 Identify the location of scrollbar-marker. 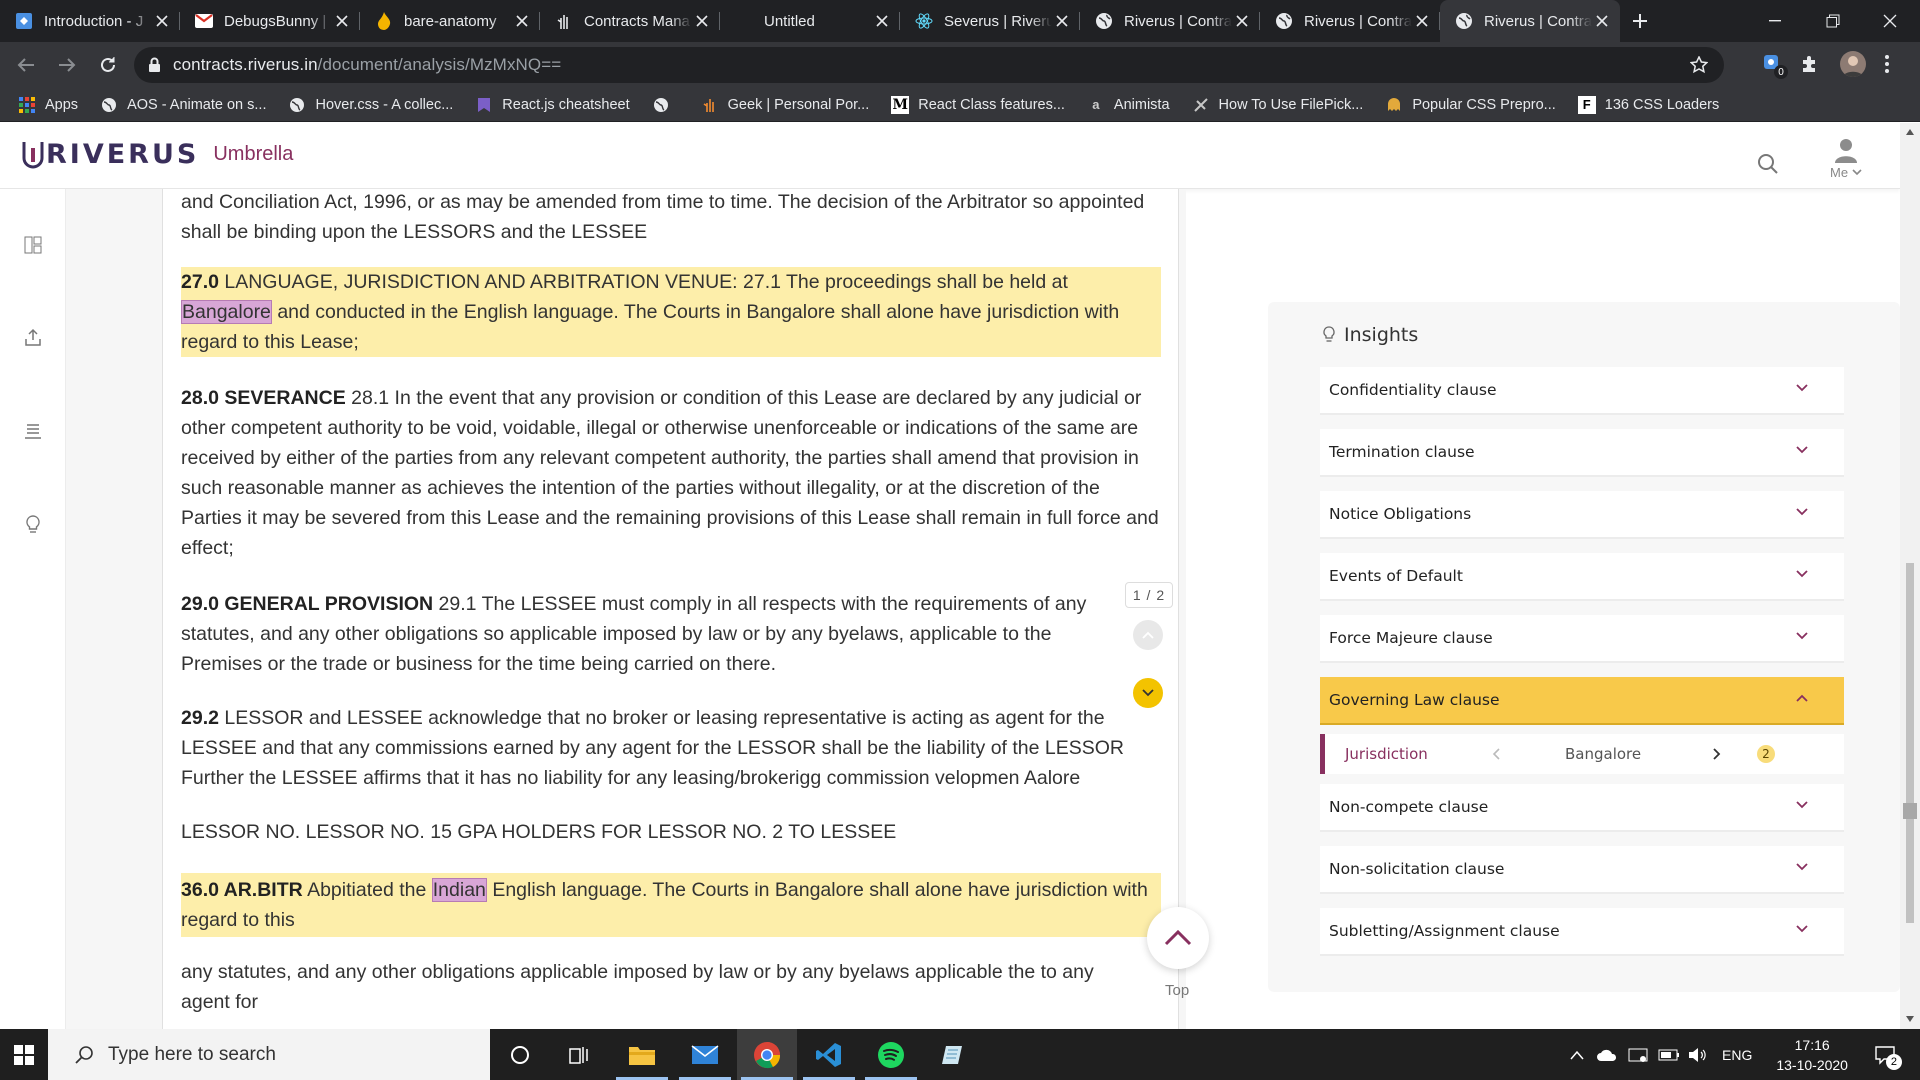
(1910, 811).